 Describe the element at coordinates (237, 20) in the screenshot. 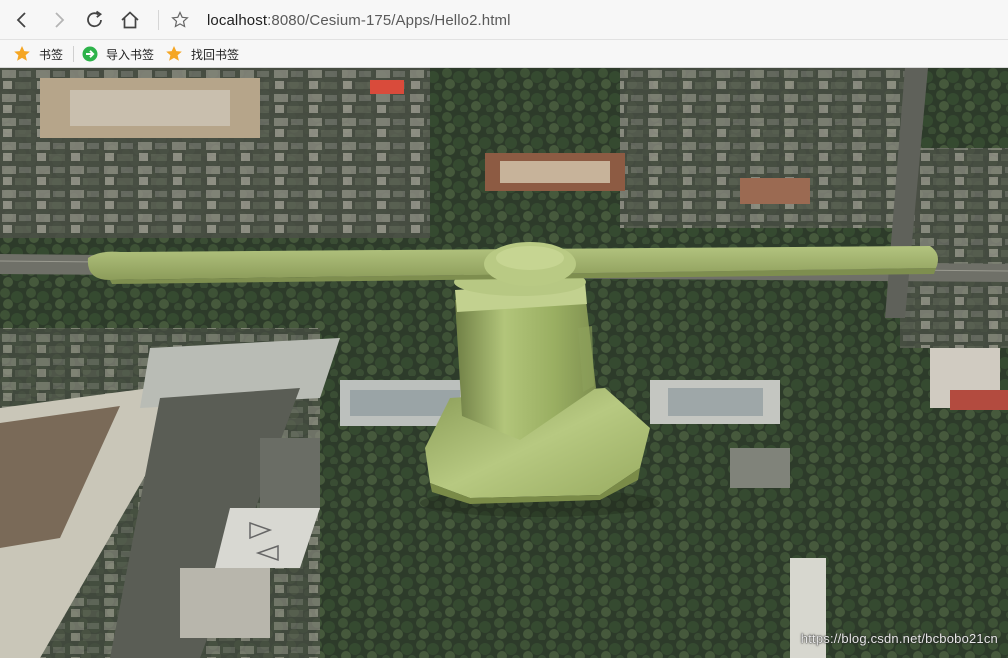

I see `url-host: localhost` at that location.